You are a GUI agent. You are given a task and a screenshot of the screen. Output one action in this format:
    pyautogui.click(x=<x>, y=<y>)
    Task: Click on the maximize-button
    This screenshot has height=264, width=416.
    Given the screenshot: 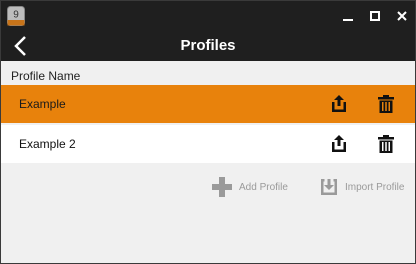 What is the action you would take?
    pyautogui.click(x=375, y=16)
    